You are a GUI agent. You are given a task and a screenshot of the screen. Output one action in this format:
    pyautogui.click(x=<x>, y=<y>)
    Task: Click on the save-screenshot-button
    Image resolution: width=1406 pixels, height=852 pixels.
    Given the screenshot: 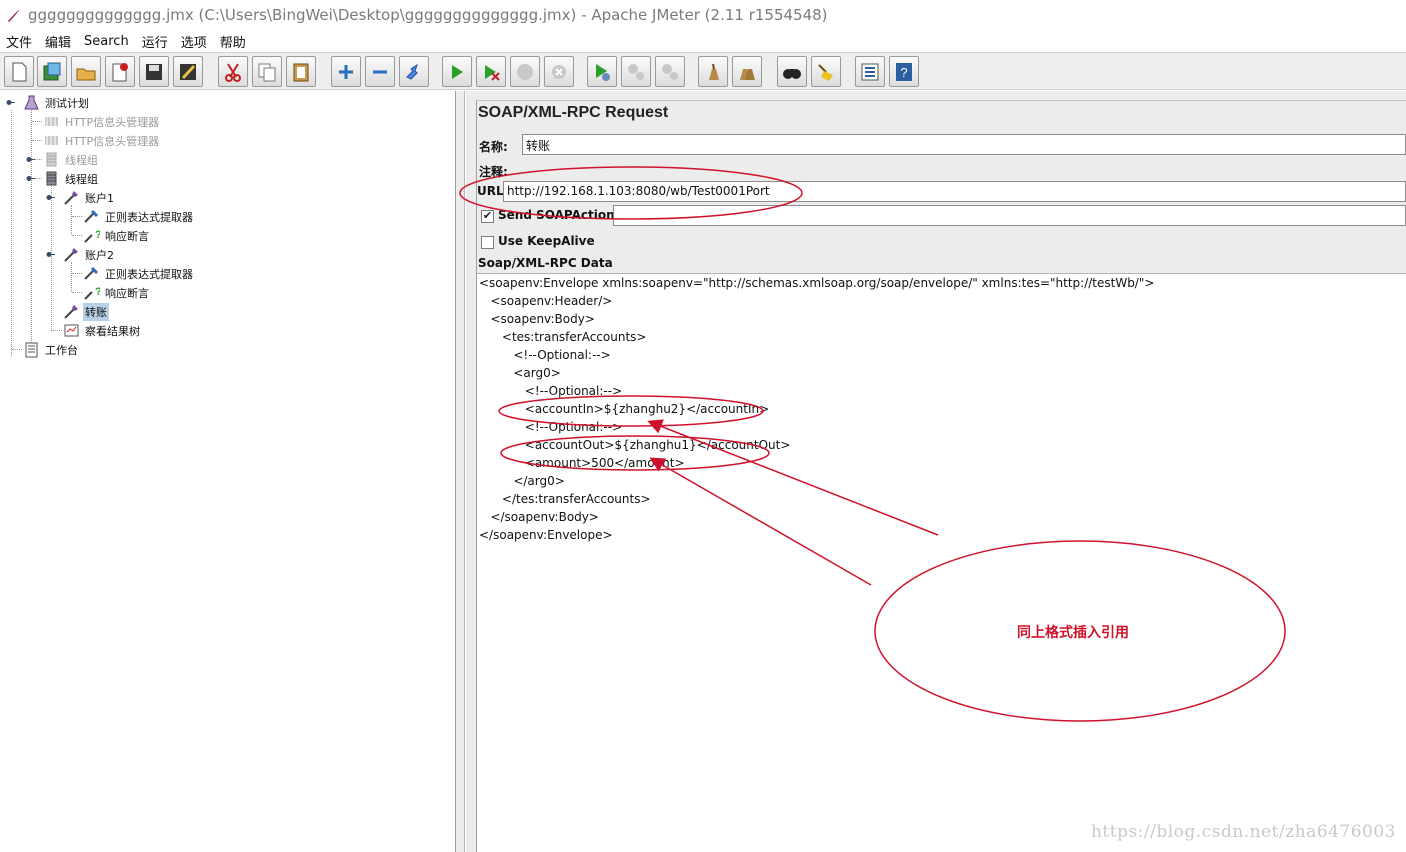 What is the action you would take?
    pyautogui.click(x=188, y=71)
    